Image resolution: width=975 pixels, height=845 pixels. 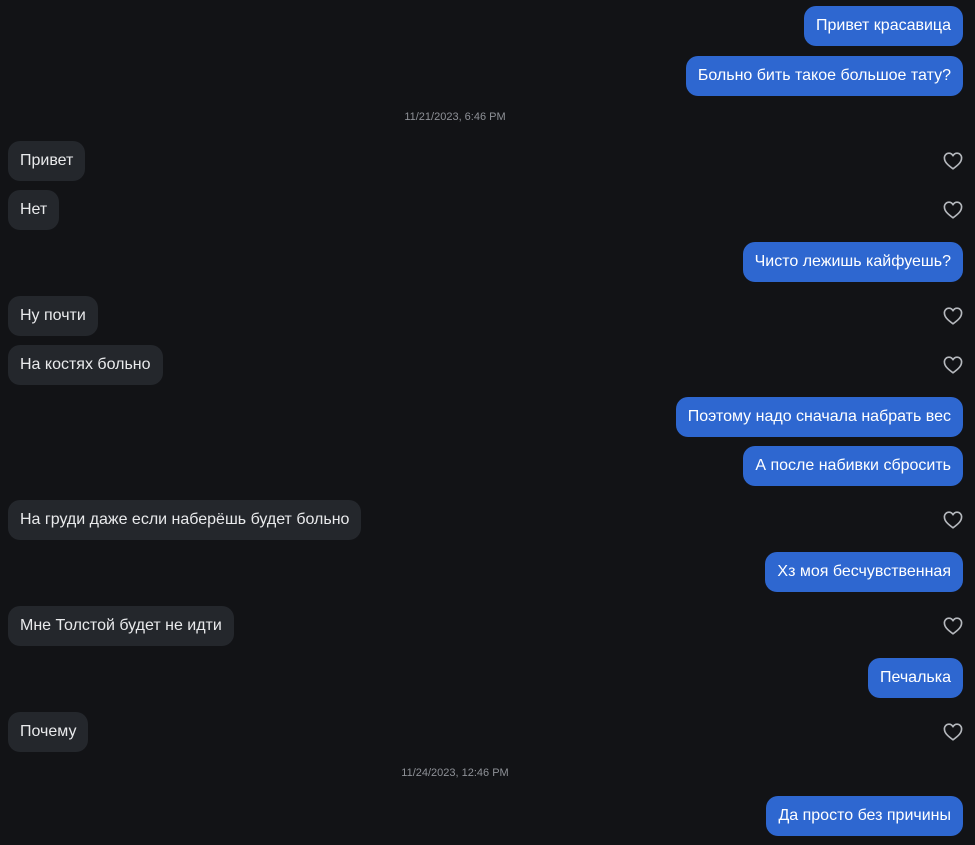 What do you see at coordinates (487, 572) in the screenshot?
I see `sent-message: Хз моя бесчувственная` at bounding box center [487, 572].